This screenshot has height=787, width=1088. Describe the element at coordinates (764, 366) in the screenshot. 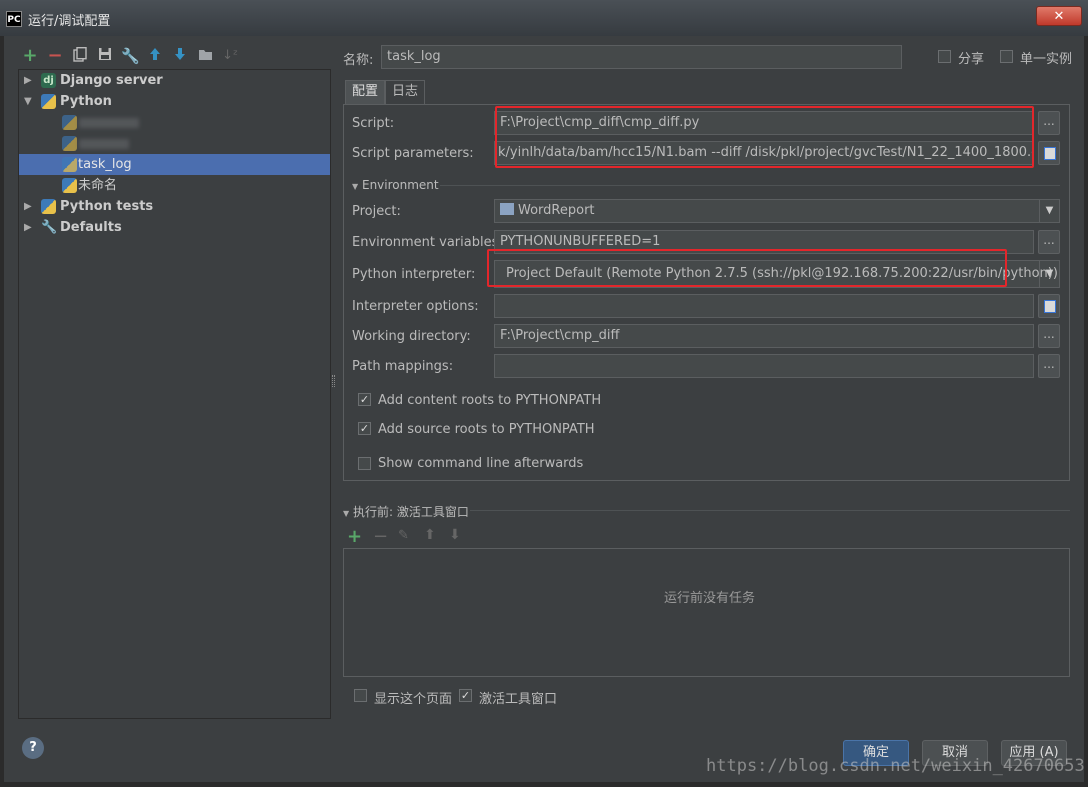

I see `path-mappings-field` at that location.